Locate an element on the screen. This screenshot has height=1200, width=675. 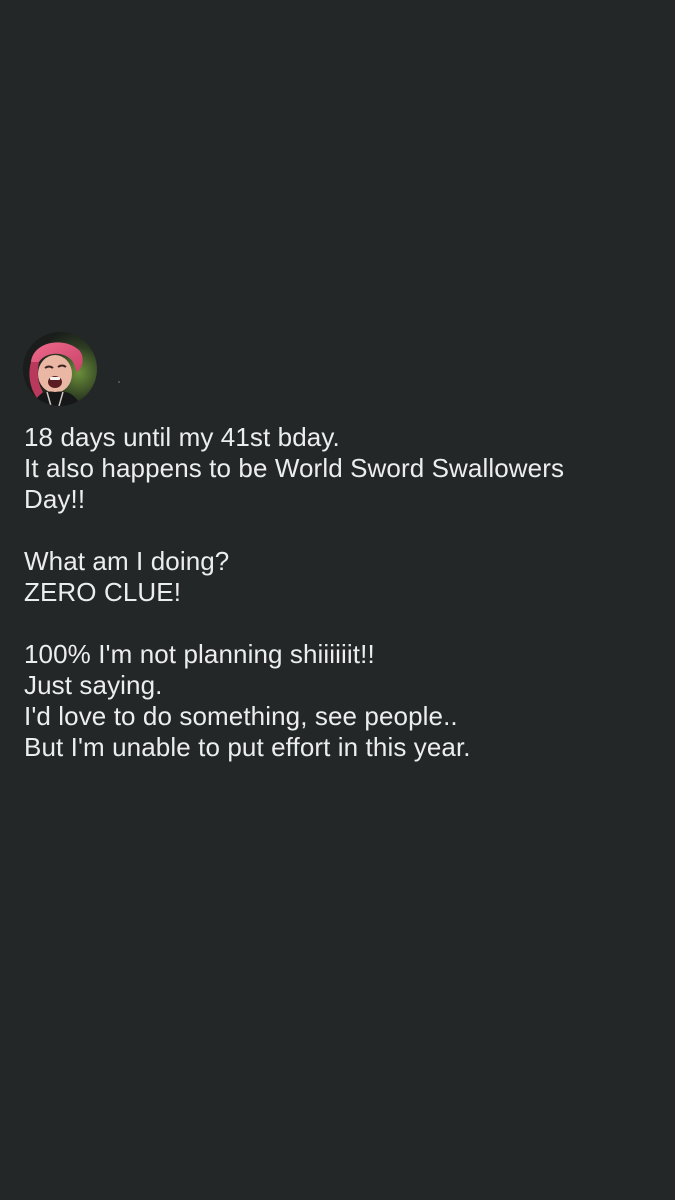
post-line: Day!! is located at coordinates (55, 499).